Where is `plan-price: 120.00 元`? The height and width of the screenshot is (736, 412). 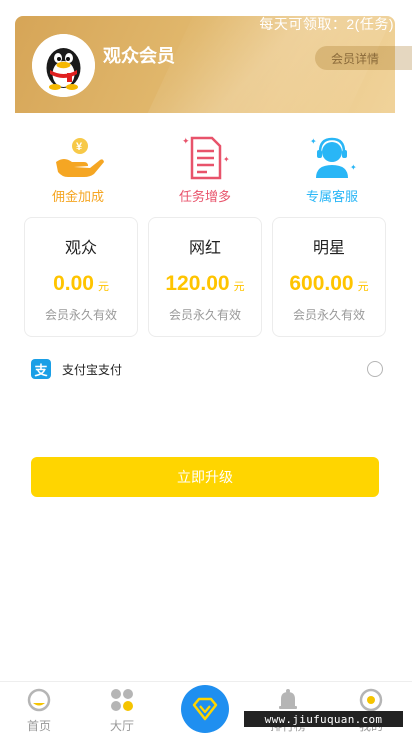
plan-price: 120.00 元 is located at coordinates (205, 284).